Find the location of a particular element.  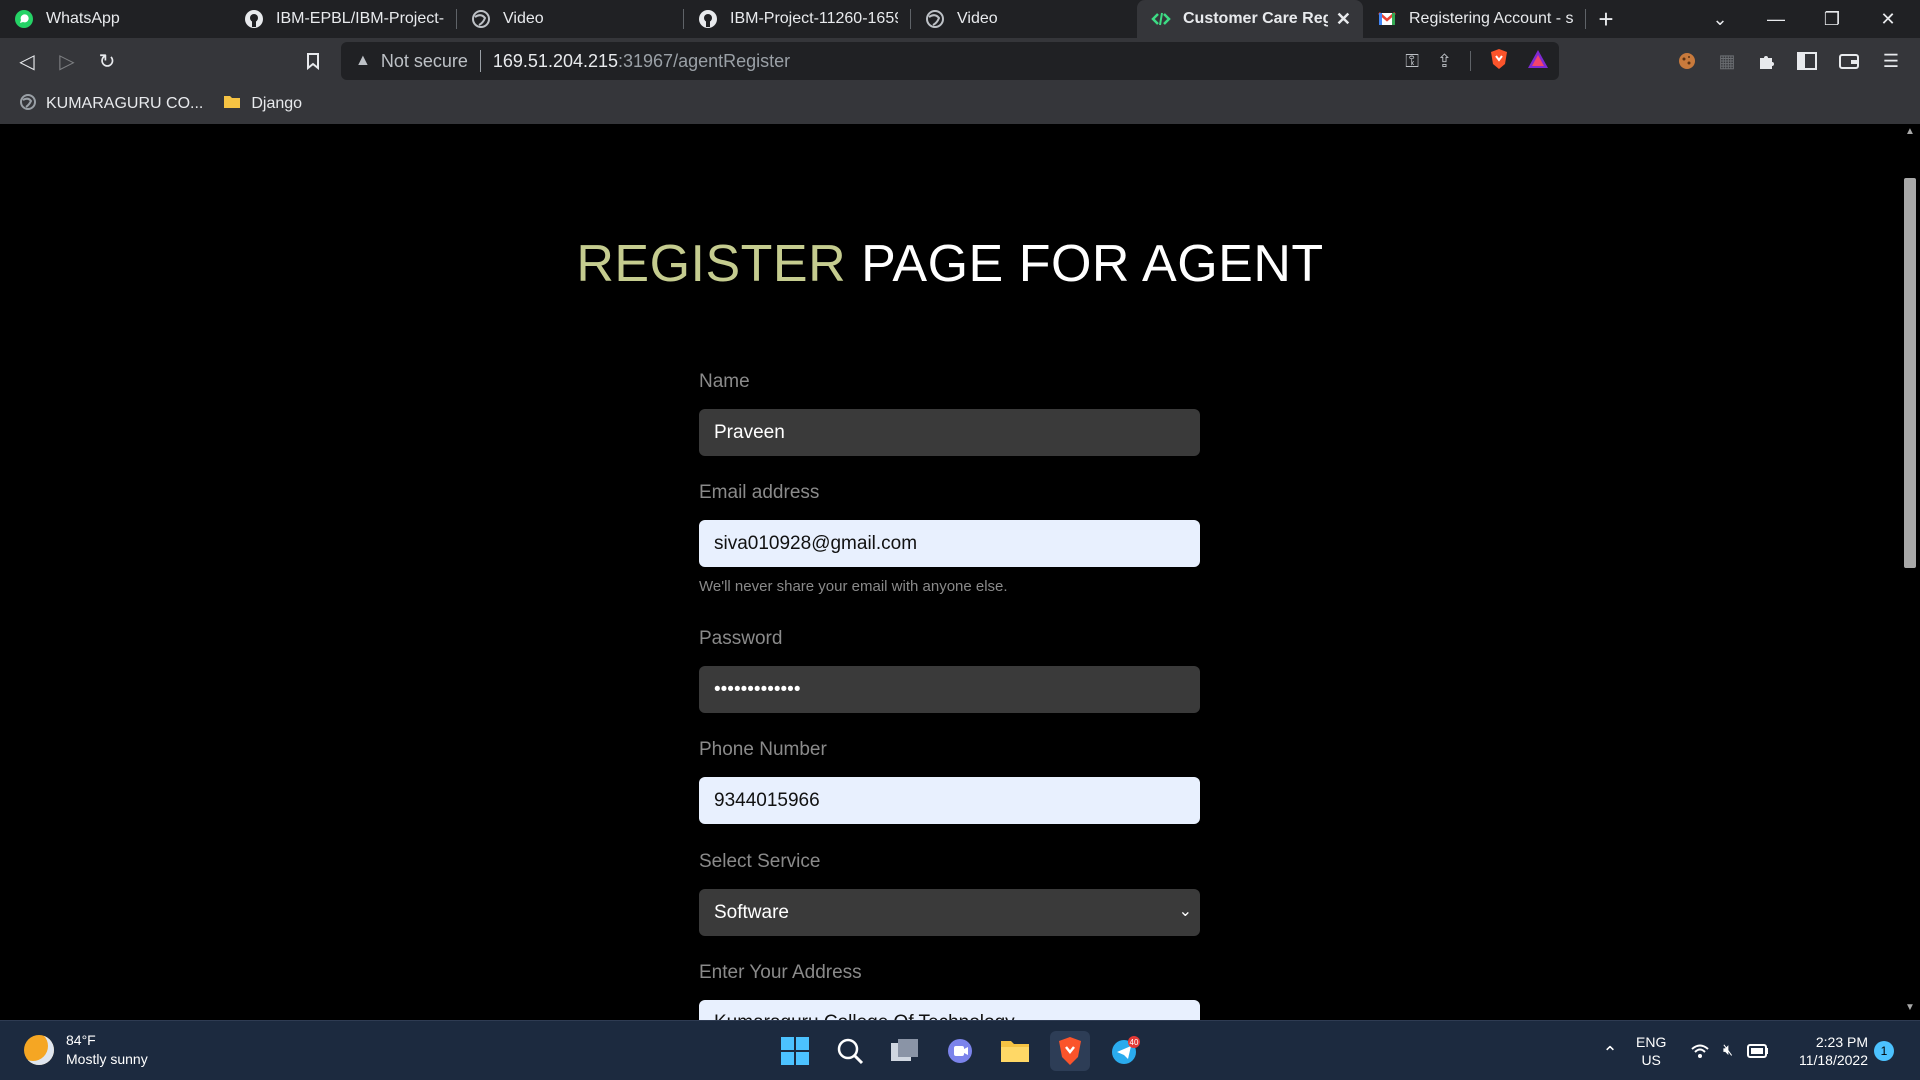

wallet-icon is located at coordinates (1849, 61).